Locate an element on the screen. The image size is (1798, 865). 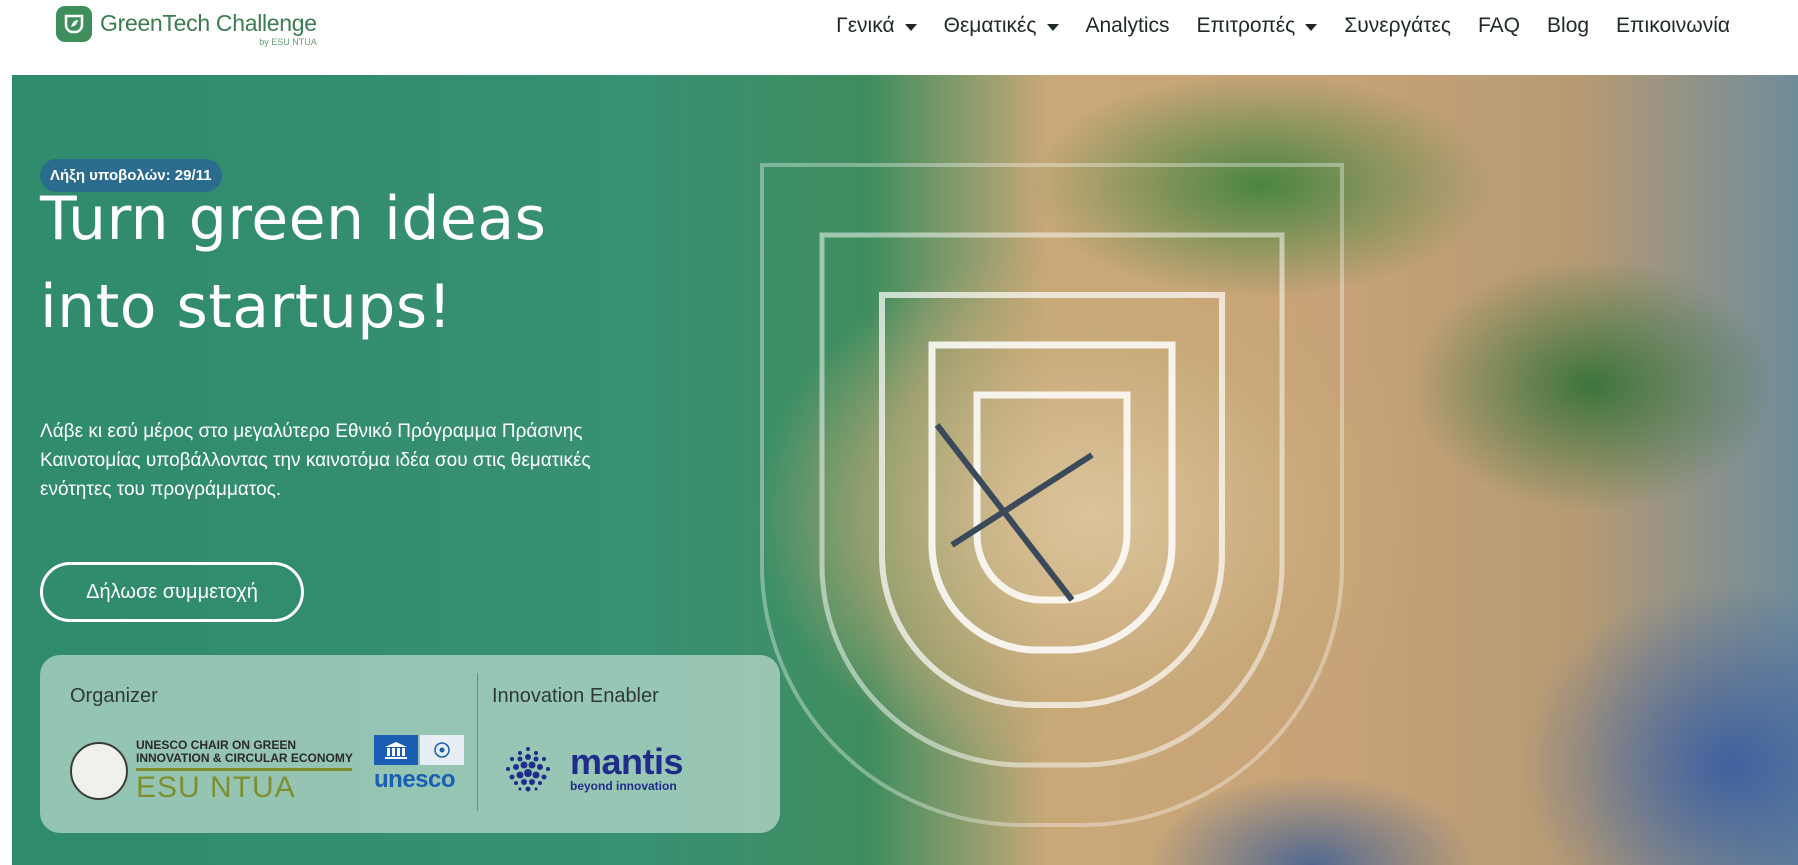
logo-name: GreenTech Challenge is located at coordinates (208, 23).